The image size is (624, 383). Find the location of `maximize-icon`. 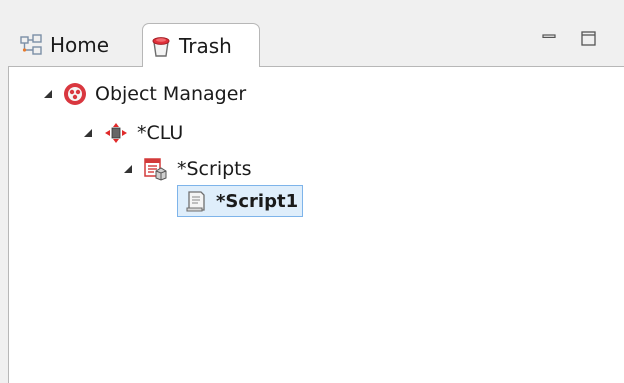

maximize-icon is located at coordinates (589, 41).